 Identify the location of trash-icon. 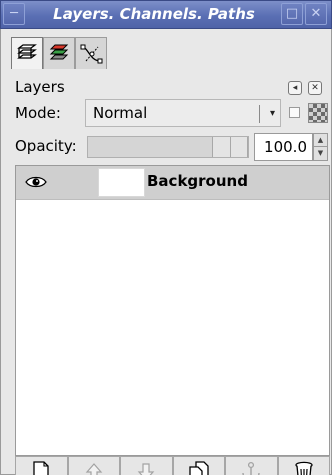
(304, 468).